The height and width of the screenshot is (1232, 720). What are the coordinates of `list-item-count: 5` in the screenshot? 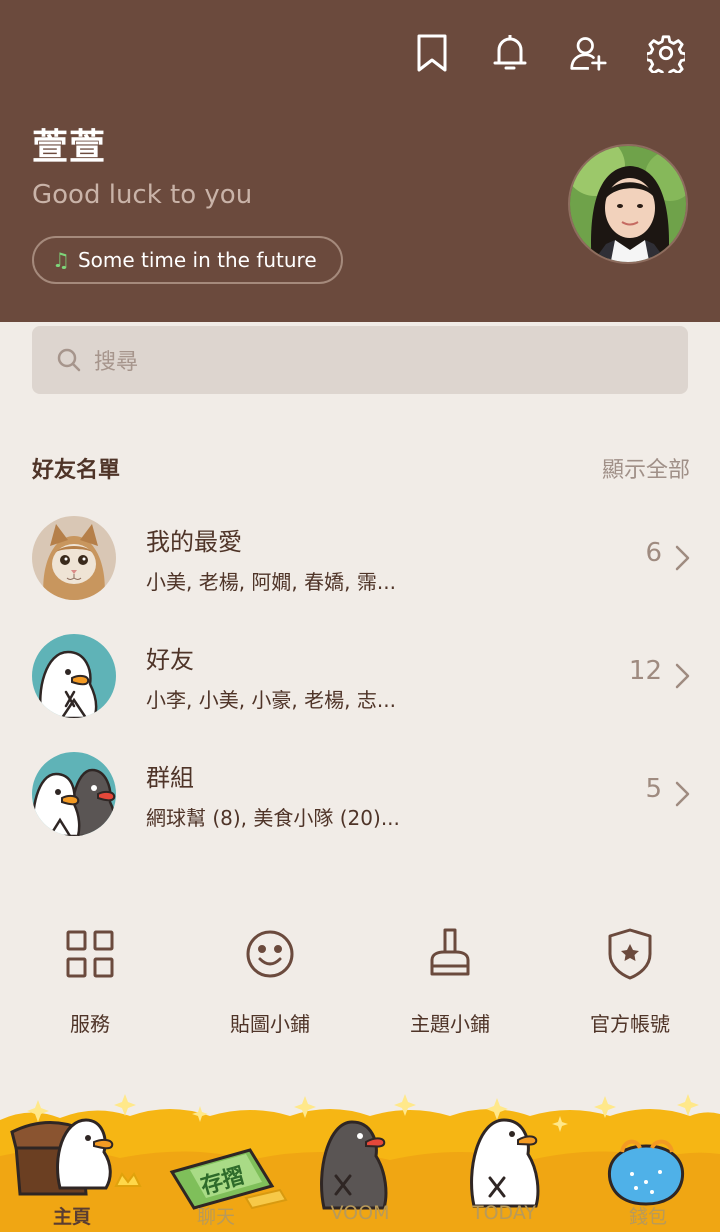 It's located at (653, 789).